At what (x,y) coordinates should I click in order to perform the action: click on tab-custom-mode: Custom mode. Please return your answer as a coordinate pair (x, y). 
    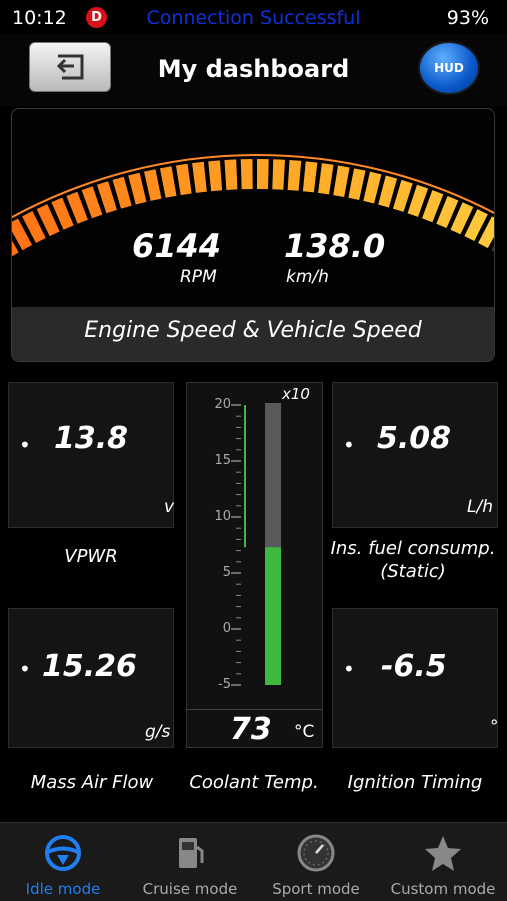
    Looking at the image, I should click on (443, 862).